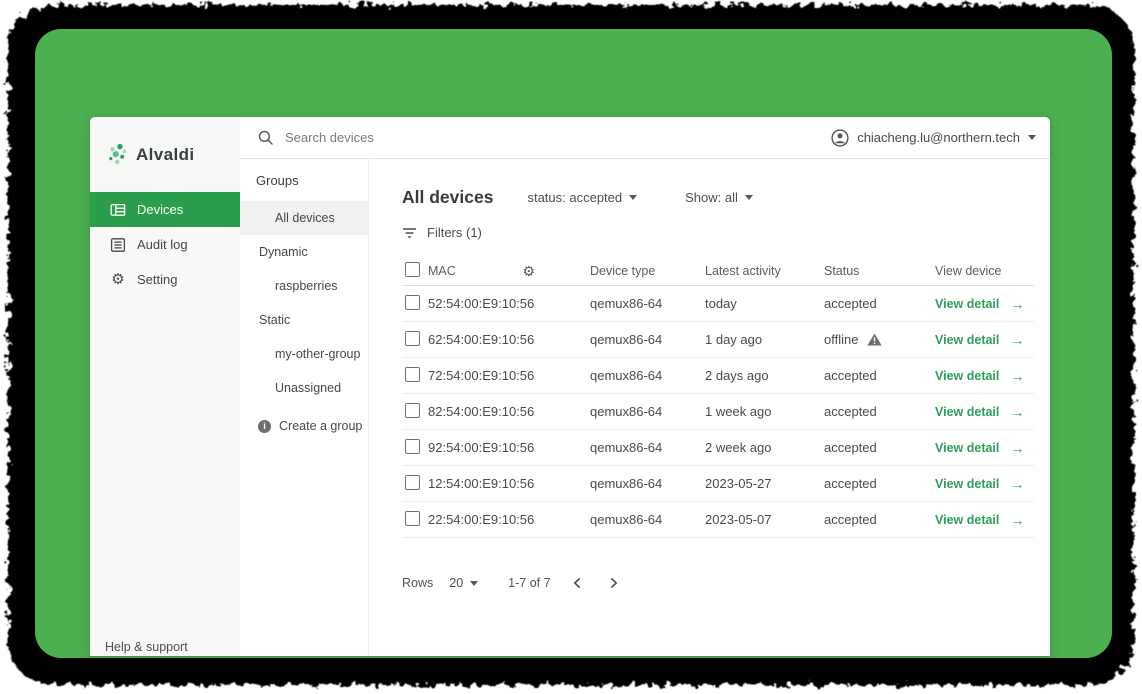  Describe the element at coordinates (118, 245) in the screenshot. I see `audit-log-icon` at that location.